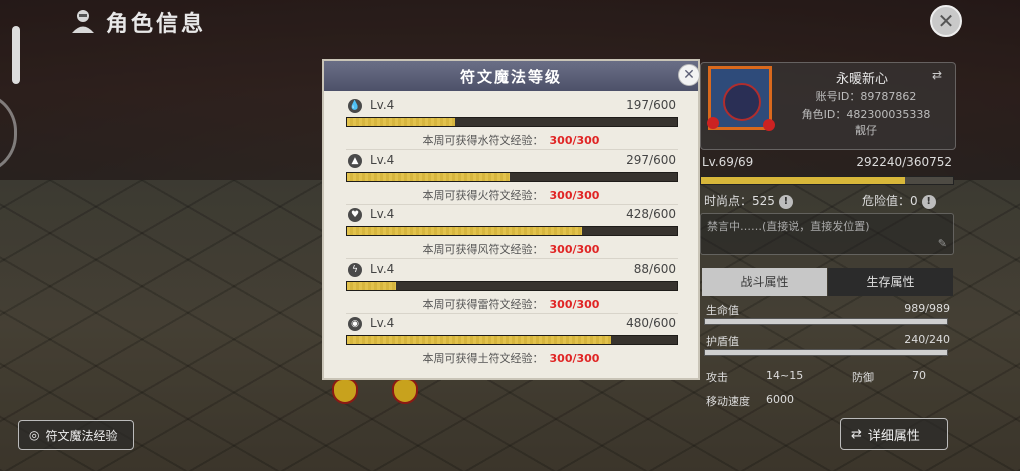 This screenshot has height=471, width=1020. Describe the element at coordinates (717, 377) in the screenshot. I see `attack-label: 攻击` at that location.